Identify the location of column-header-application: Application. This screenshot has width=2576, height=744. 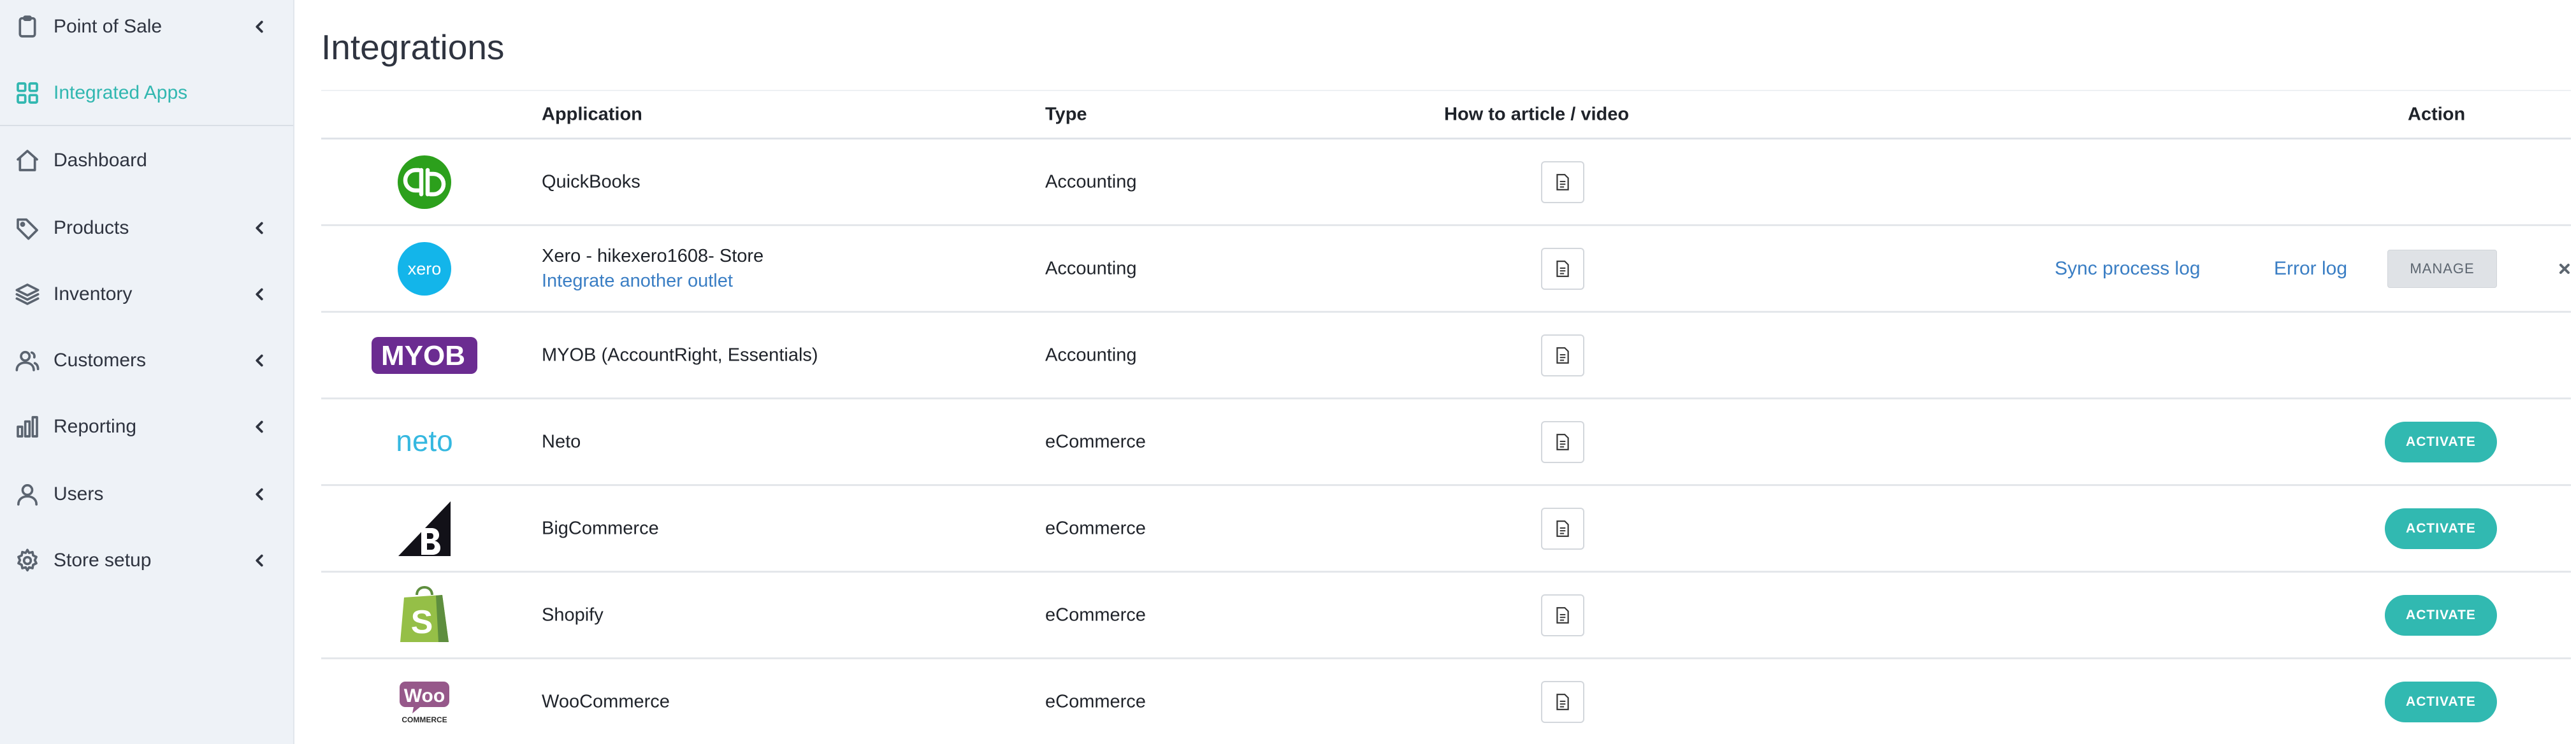
(592, 114).